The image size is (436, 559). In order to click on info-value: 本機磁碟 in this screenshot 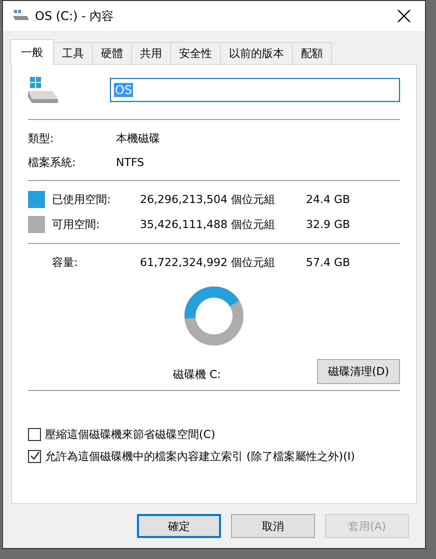, I will do `click(138, 138)`.